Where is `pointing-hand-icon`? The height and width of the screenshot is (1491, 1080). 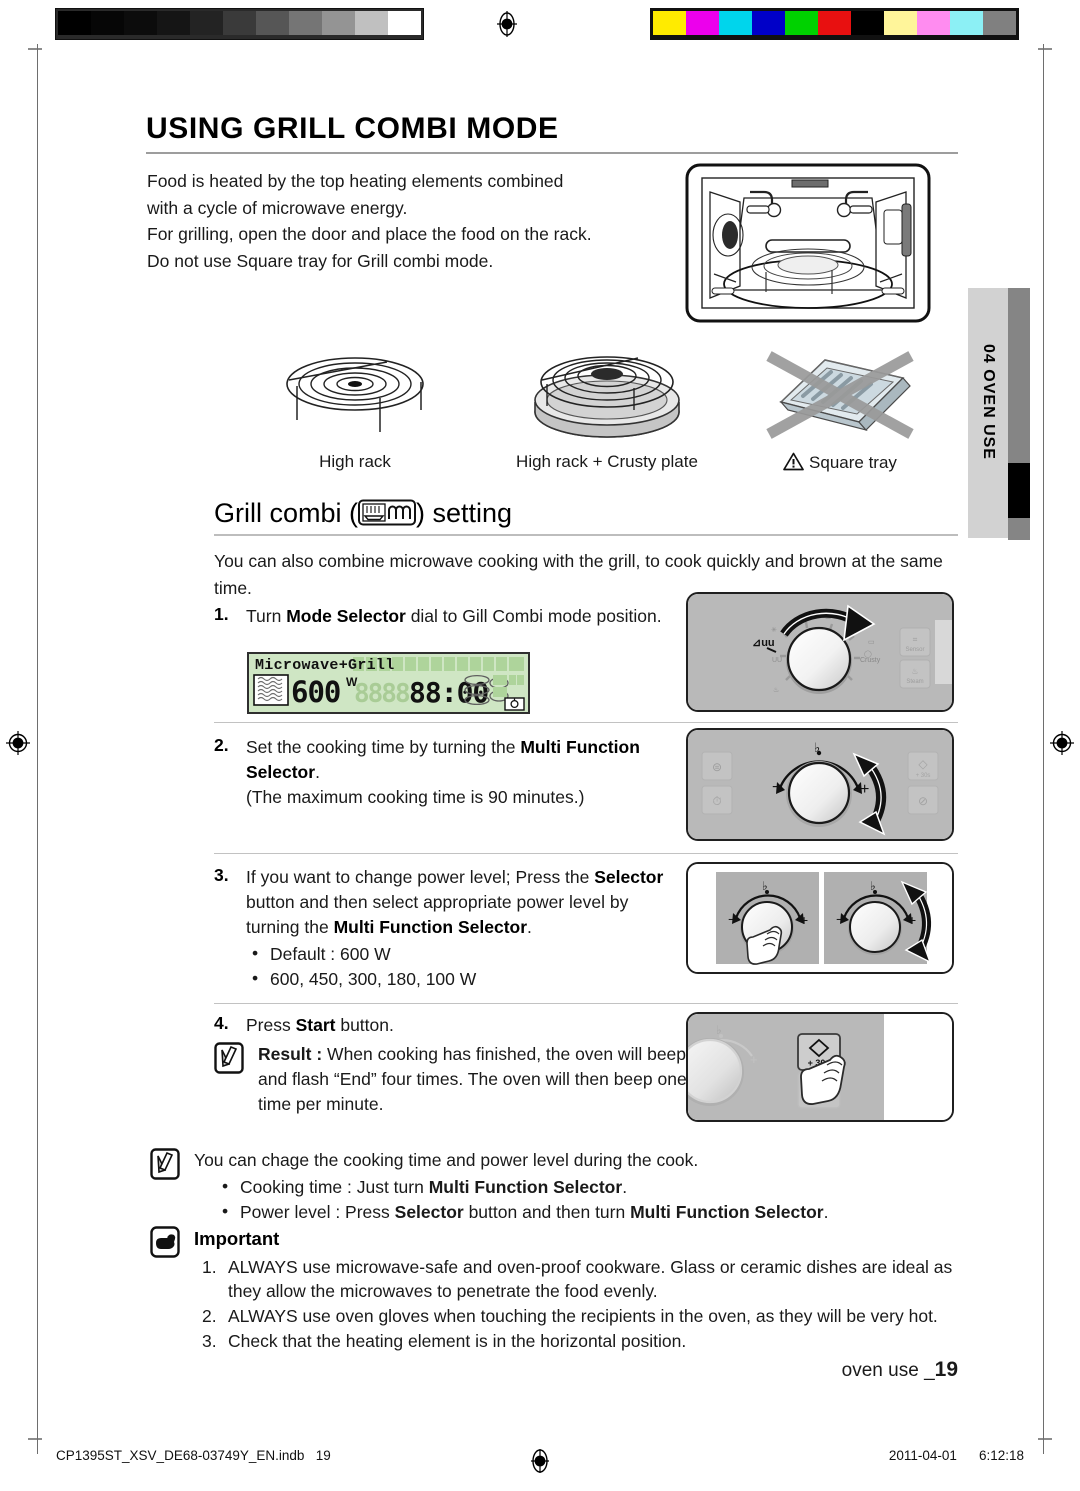
pointing-hand-icon is located at coordinates (165, 1242).